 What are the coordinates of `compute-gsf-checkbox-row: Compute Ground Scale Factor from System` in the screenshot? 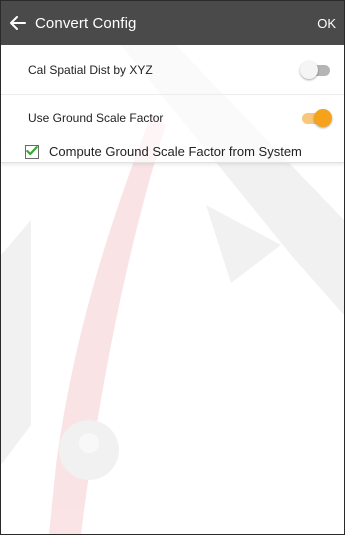 It's located at (172, 152).